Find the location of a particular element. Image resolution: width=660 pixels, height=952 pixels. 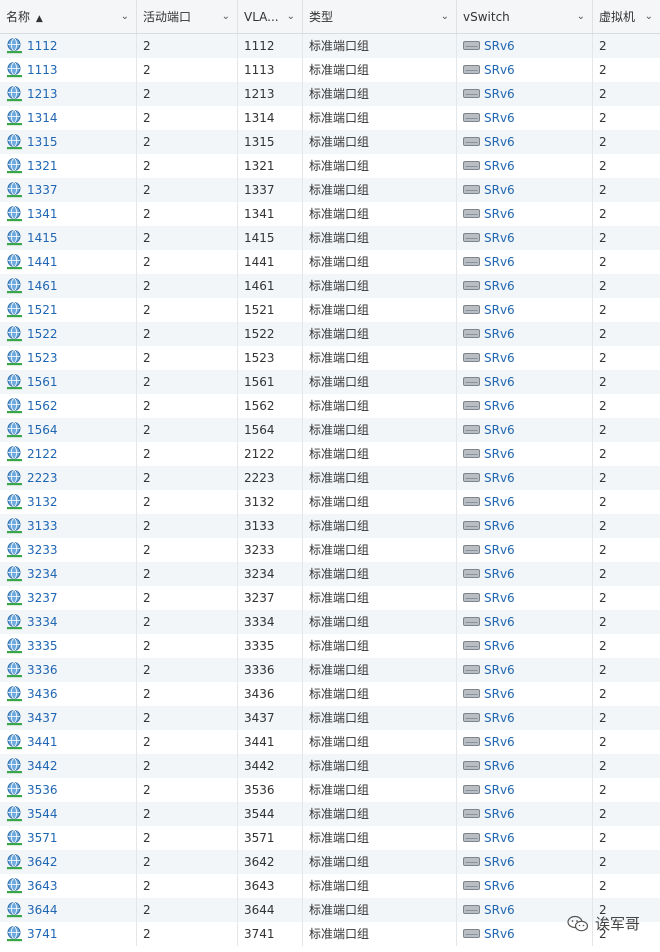

name-cell: 3336 is located at coordinates (68, 670).